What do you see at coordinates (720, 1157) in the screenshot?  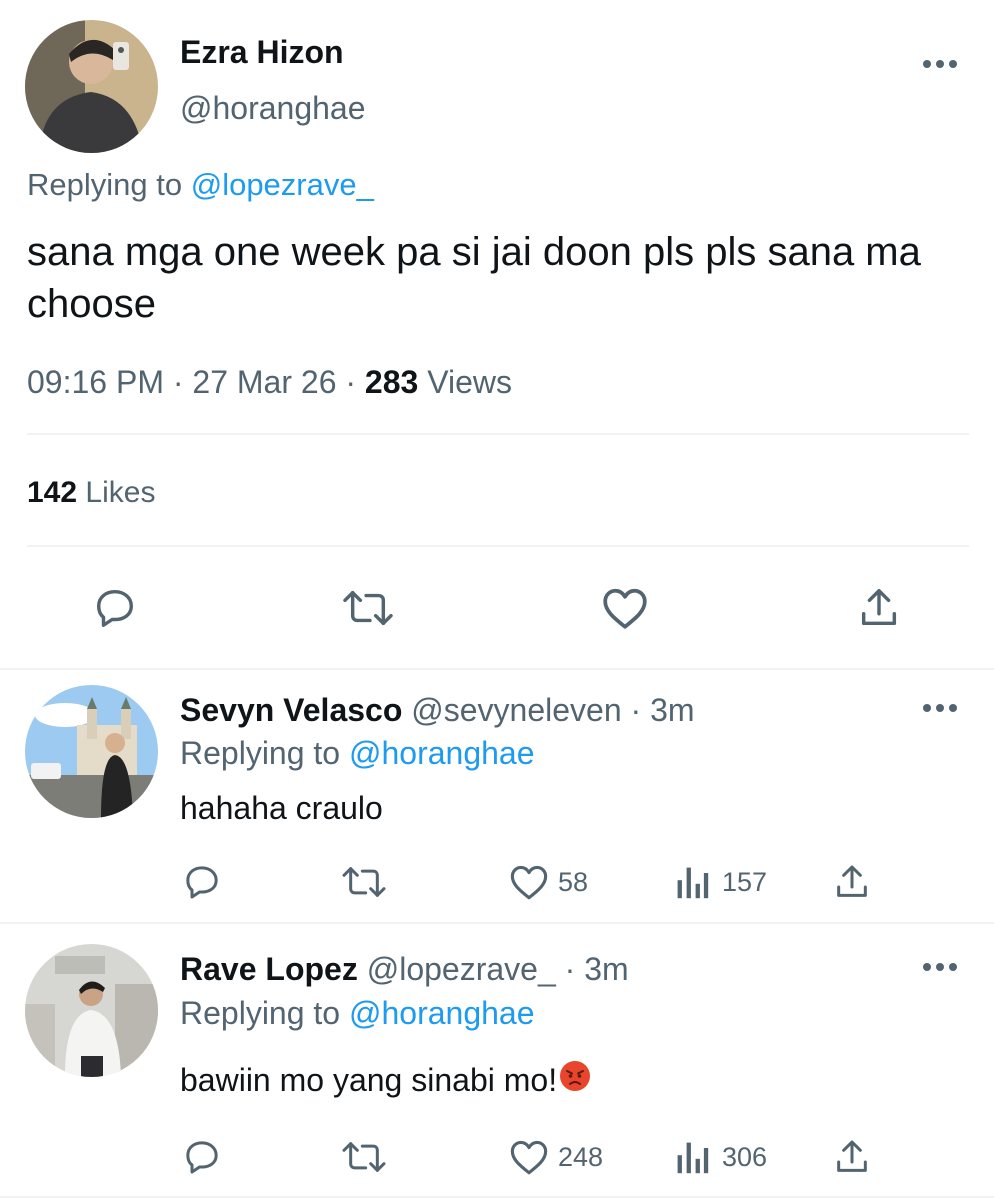 I see `views-button: 306` at bounding box center [720, 1157].